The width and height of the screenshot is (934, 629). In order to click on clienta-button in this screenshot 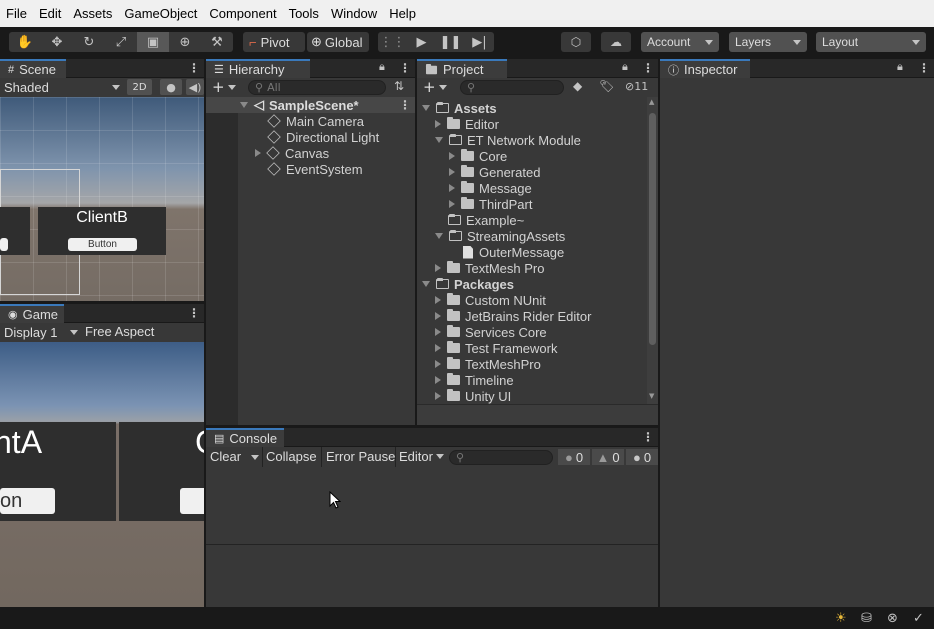, I will do `click(4, 244)`.